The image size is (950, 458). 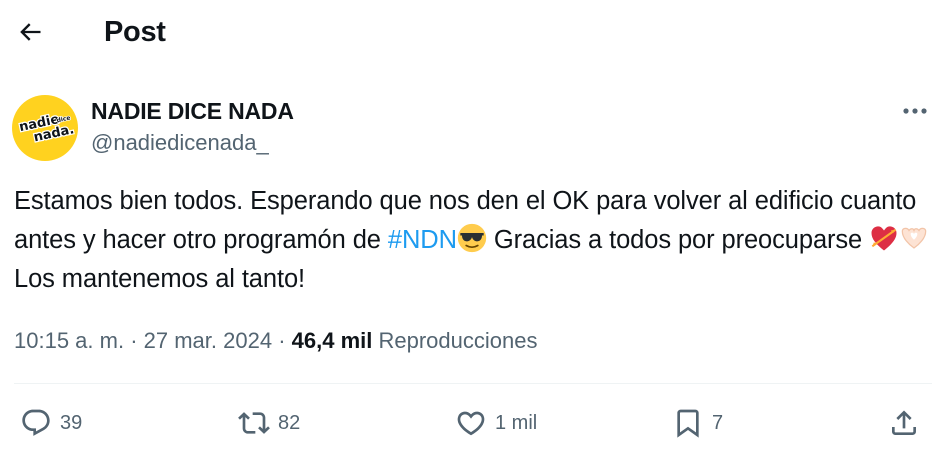 I want to click on views-count: 46,4 mil, so click(x=332, y=340).